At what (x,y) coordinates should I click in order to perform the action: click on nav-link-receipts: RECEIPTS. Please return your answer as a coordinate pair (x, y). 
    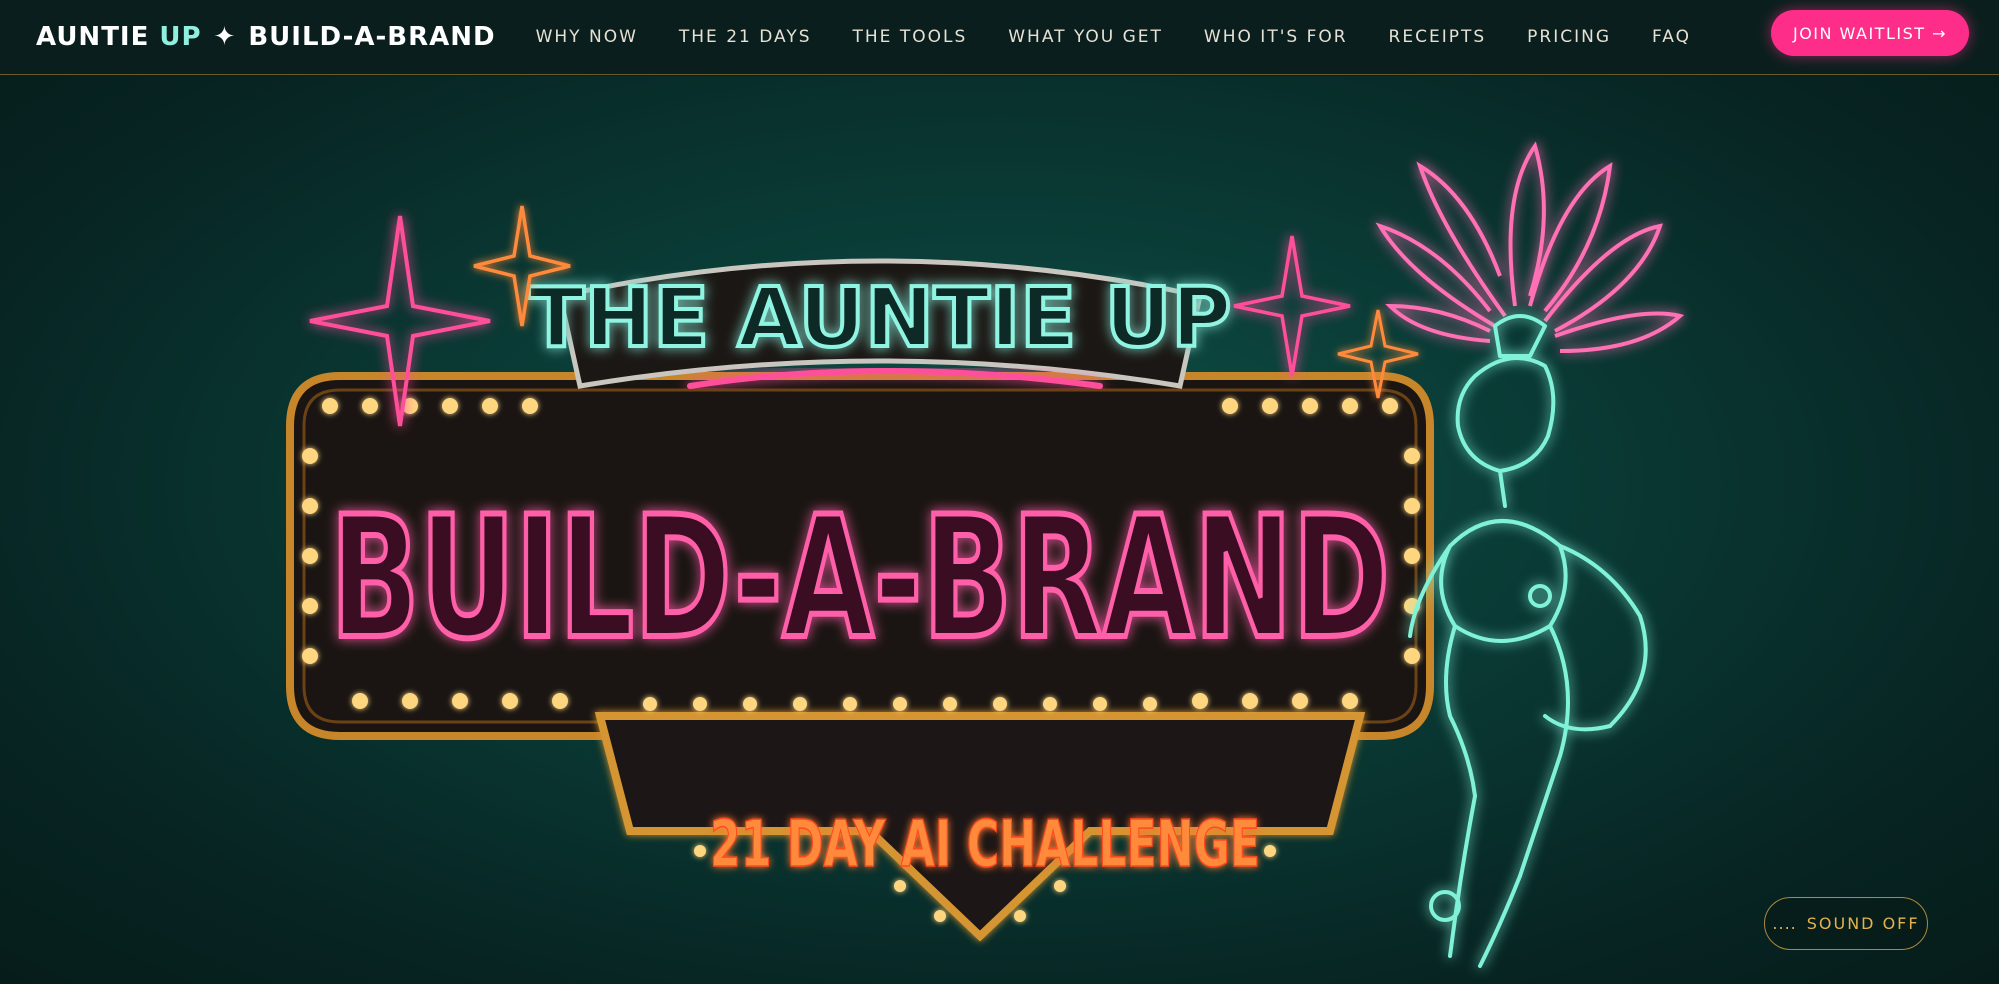
    Looking at the image, I should click on (1438, 37).